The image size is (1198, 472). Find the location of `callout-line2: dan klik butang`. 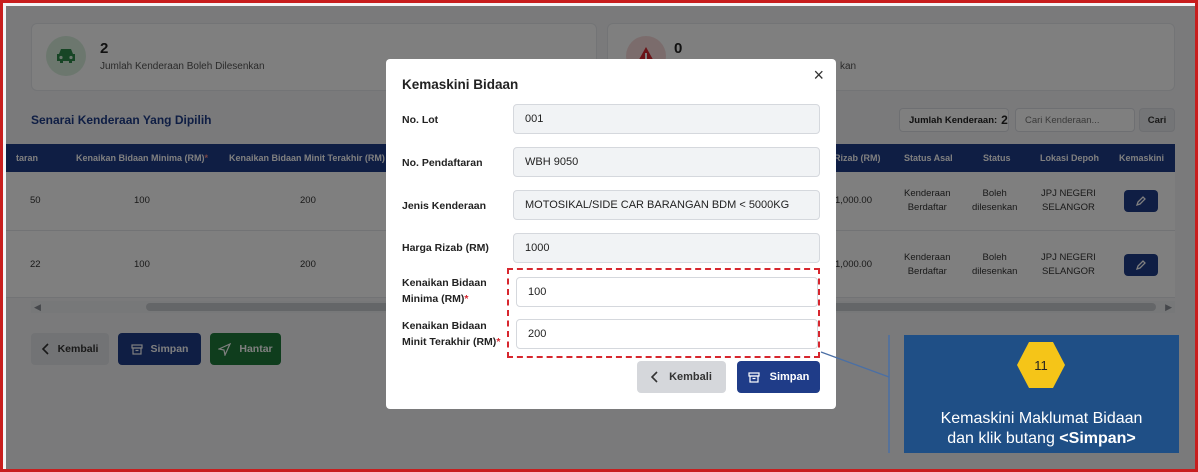

callout-line2: dan klik butang is located at coordinates (1001, 438).